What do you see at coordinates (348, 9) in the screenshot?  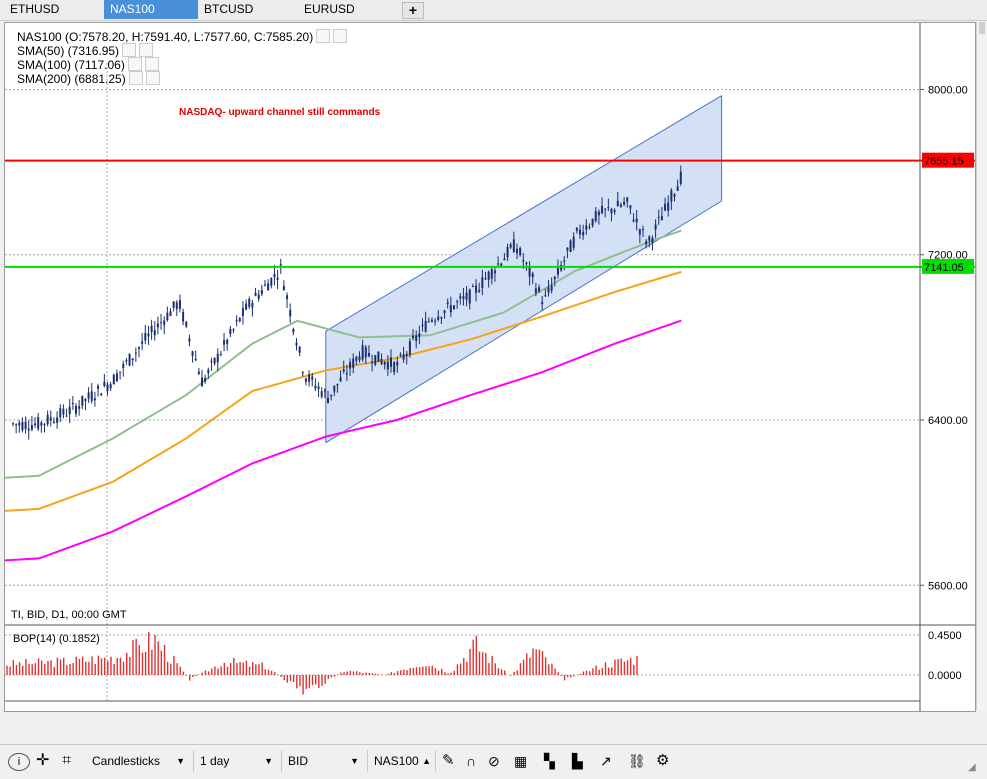 I see `tab-eurusd: EURUSD` at bounding box center [348, 9].